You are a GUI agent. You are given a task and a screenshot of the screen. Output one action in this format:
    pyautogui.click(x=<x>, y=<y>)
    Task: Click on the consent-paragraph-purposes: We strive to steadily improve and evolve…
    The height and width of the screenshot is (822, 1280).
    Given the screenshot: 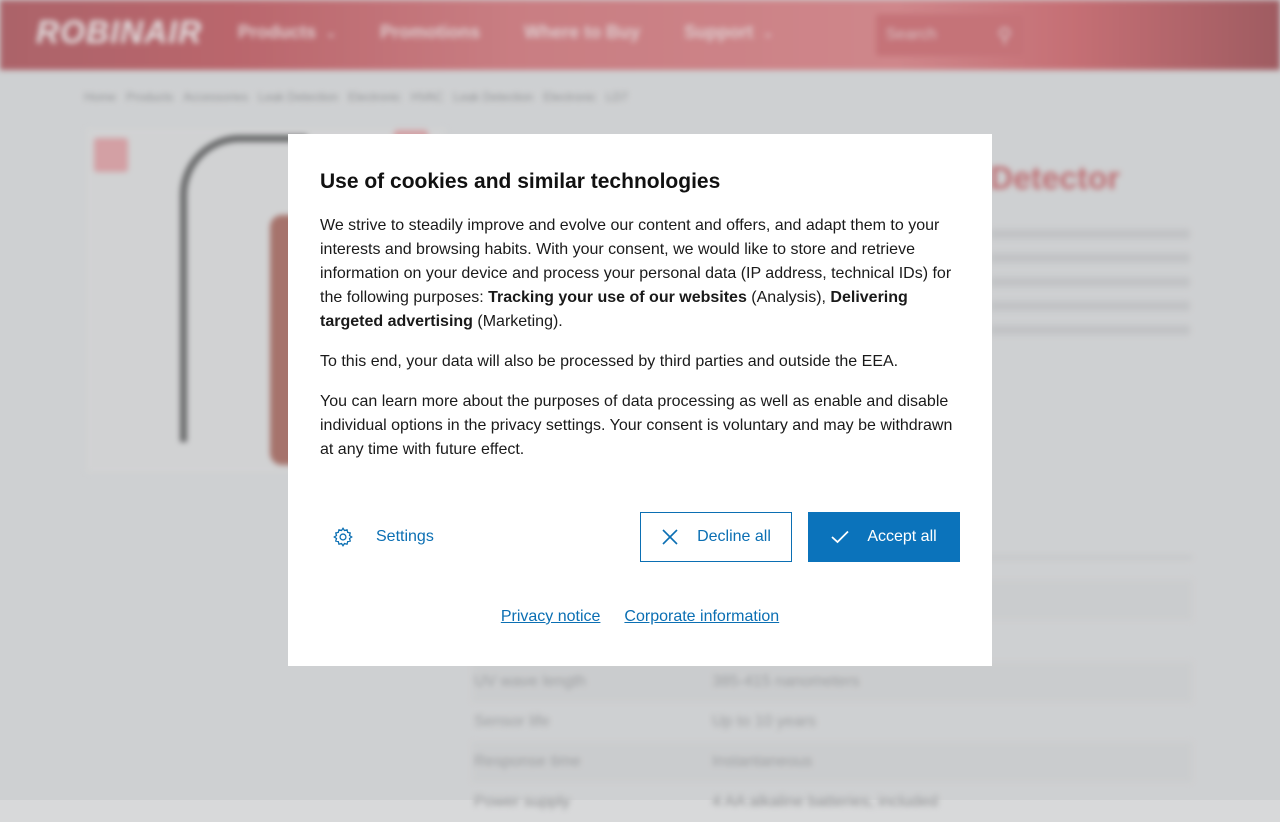 What is the action you would take?
    pyautogui.click(x=640, y=274)
    